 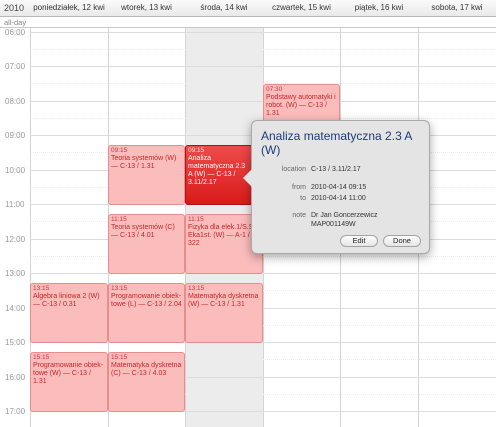 I want to click on note-label: note, so click(x=299, y=215).